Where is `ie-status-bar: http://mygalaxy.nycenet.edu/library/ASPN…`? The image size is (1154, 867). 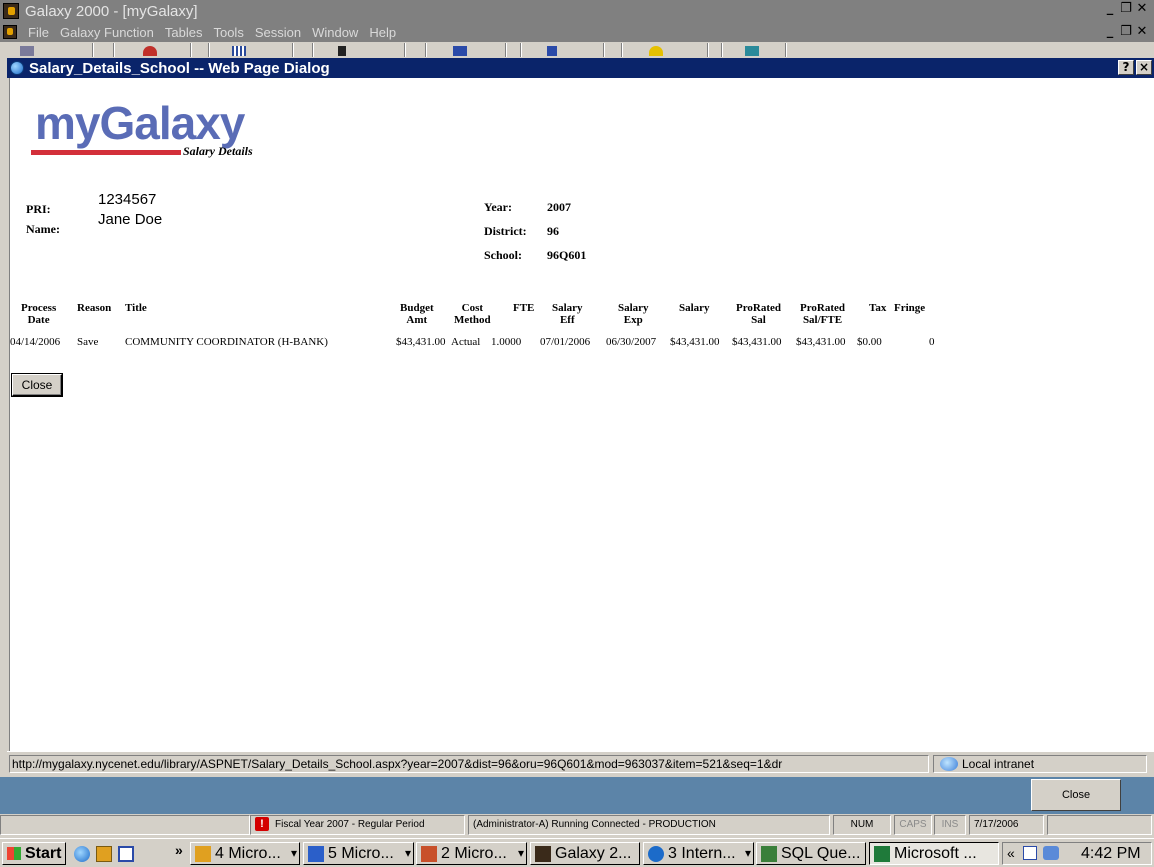 ie-status-bar: http://mygalaxy.nycenet.edu/library/ASPN… is located at coordinates (580, 762).